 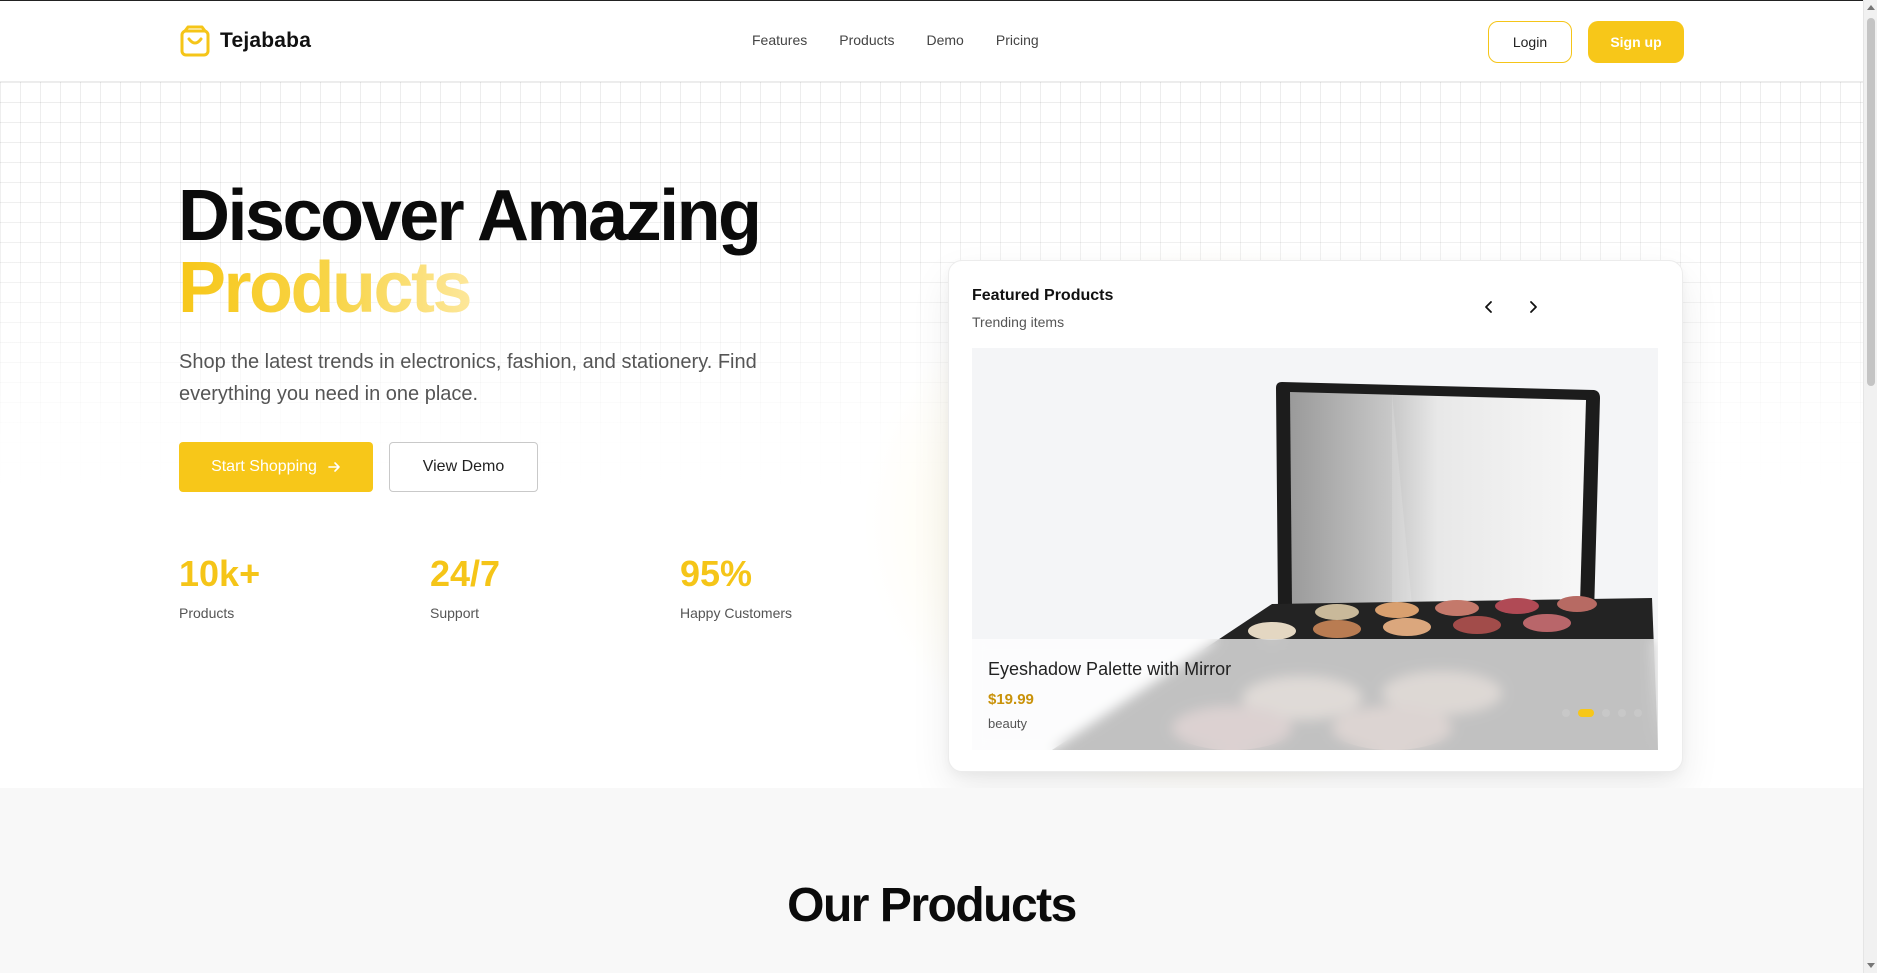 What do you see at coordinates (1017, 40) in the screenshot?
I see `nav-link-pricing: Pricing` at bounding box center [1017, 40].